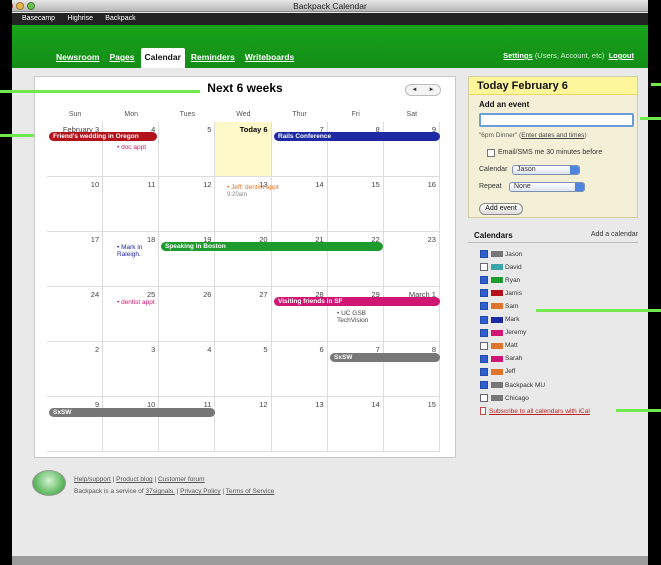 The image size is (661, 565). Describe the element at coordinates (92, 479) in the screenshot. I see `help-support-link: Help/support` at that location.